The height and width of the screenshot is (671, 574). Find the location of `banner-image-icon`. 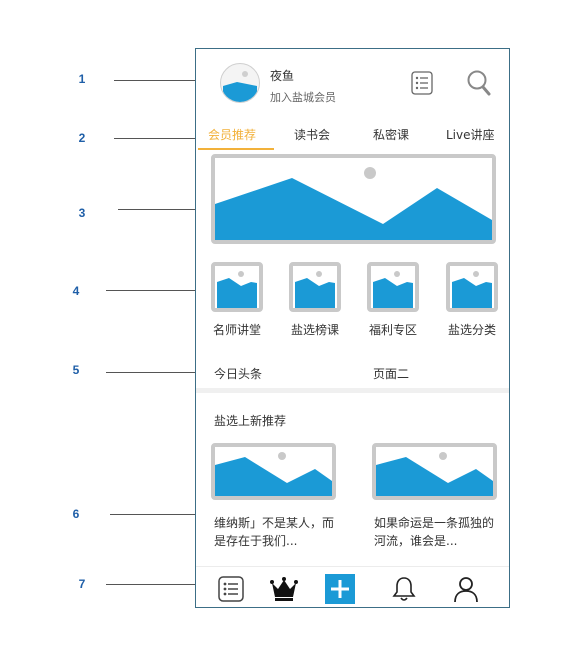

banner-image-icon is located at coordinates (353, 203).